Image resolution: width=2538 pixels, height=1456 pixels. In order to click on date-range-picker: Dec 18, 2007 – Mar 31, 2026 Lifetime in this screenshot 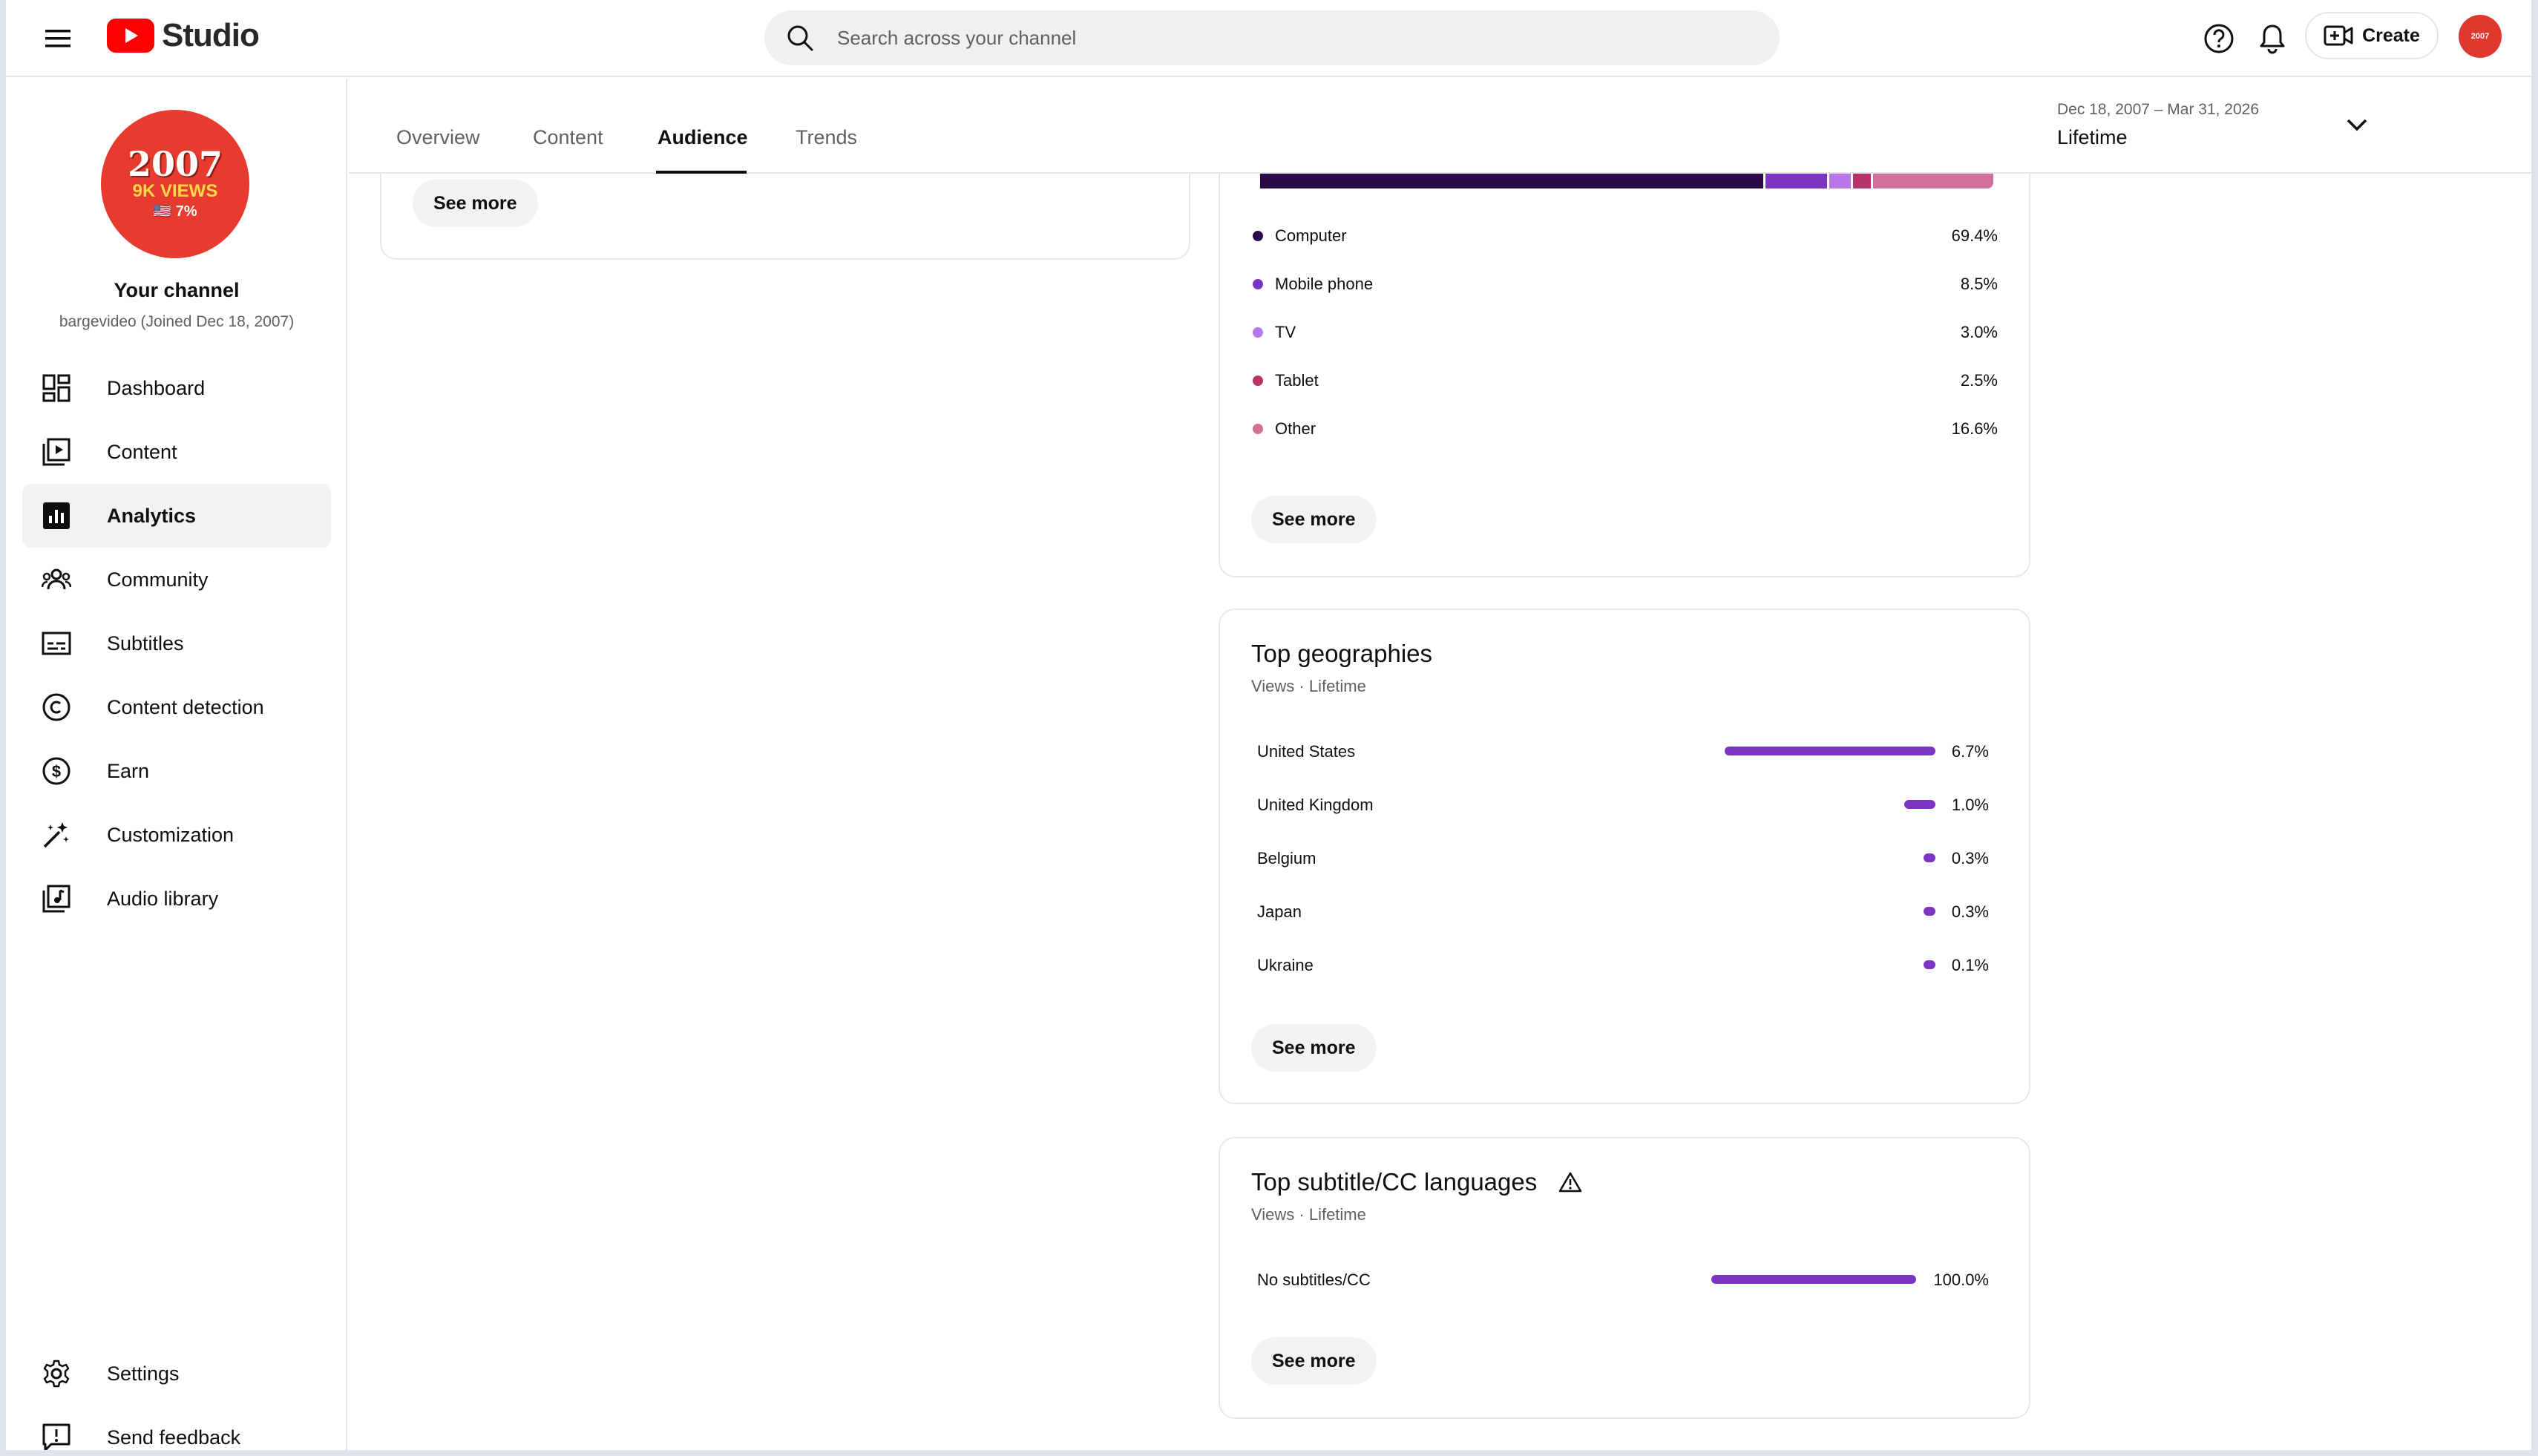, I will do `click(2213, 131)`.